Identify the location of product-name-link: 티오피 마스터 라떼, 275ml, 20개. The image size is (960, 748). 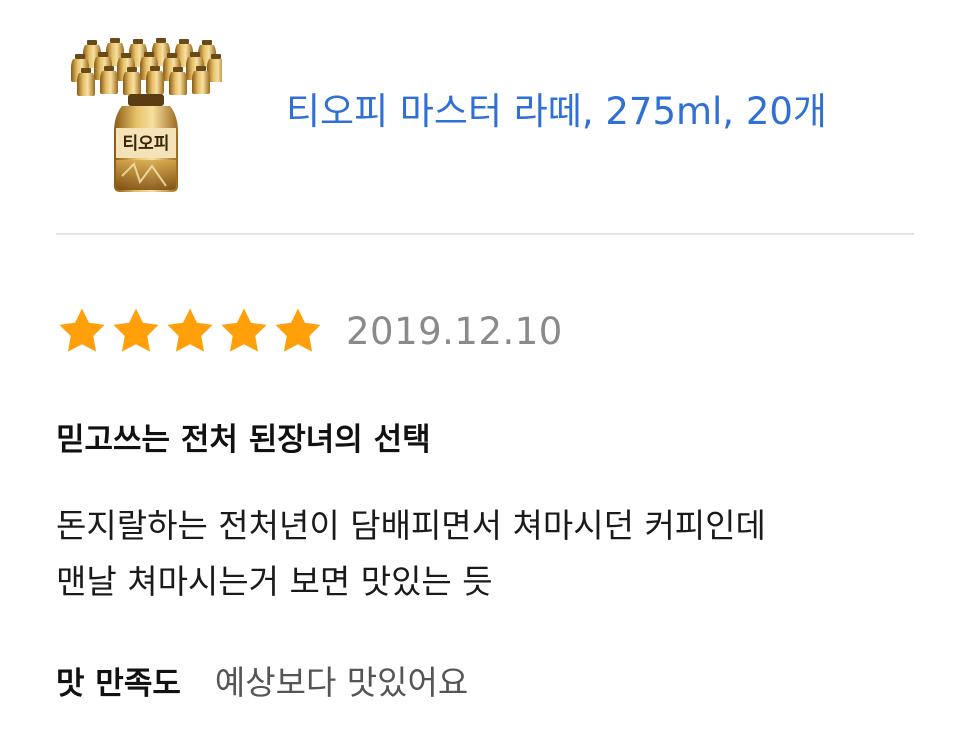
(556, 112).